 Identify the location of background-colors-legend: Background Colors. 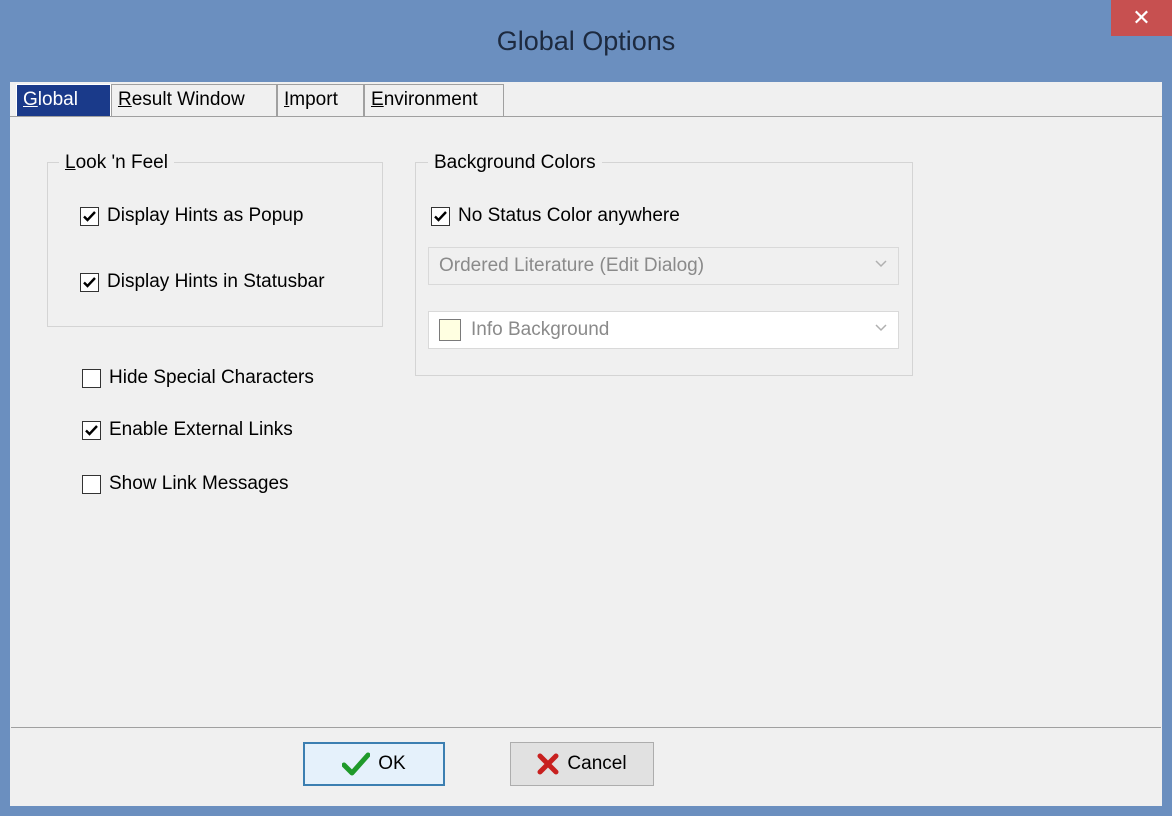
(515, 163).